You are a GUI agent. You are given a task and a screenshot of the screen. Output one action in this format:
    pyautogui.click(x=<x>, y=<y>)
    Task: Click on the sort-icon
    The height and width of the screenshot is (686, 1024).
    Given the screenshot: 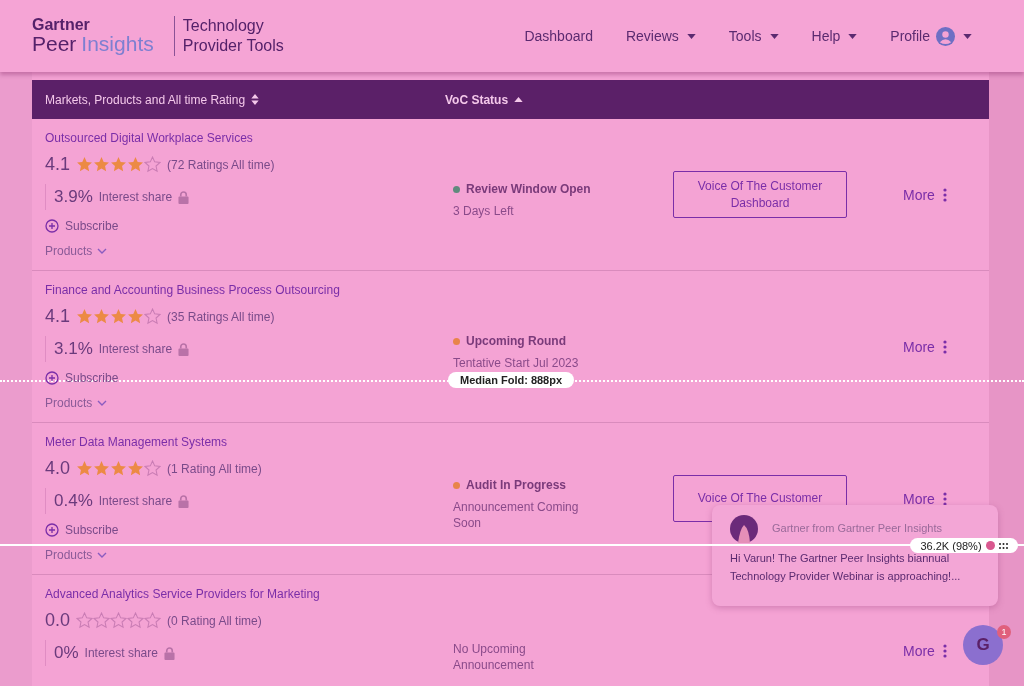 What is the action you would take?
    pyautogui.click(x=255, y=99)
    